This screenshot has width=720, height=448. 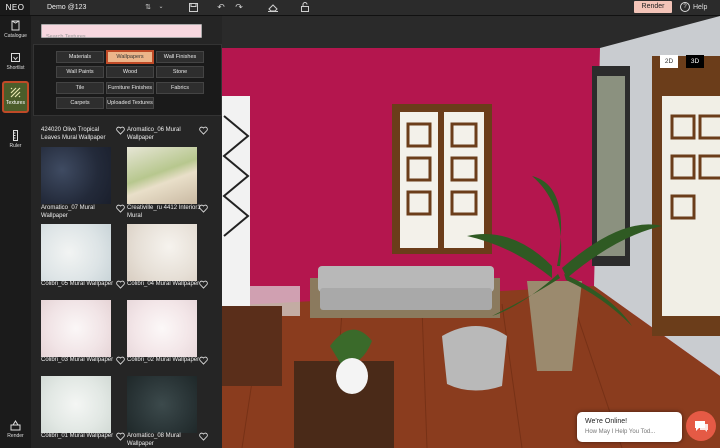 What do you see at coordinates (15, 103) in the screenshot?
I see `sidebar-item-label: Textures` at bounding box center [15, 103].